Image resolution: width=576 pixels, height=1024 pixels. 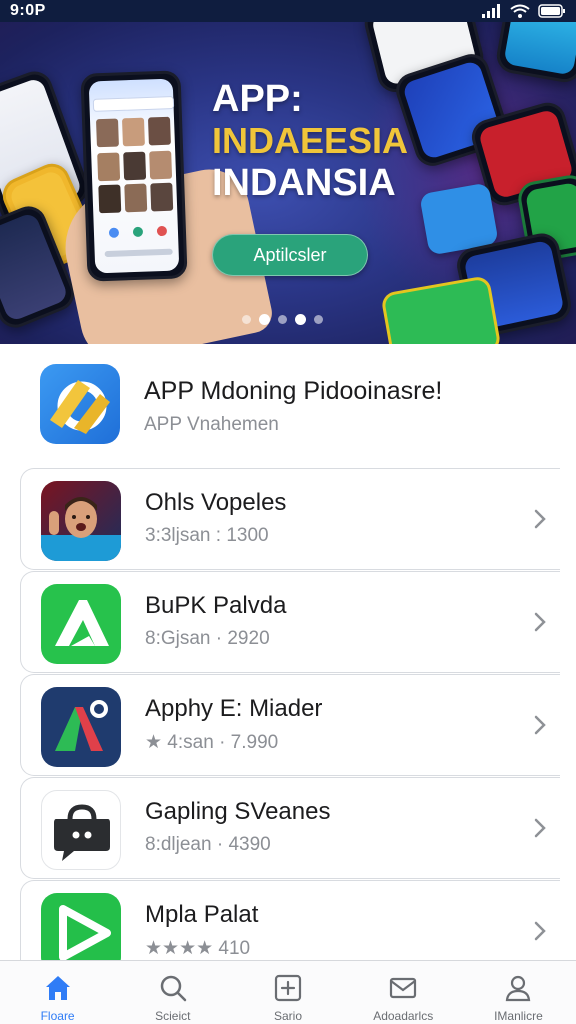 I want to click on tab-search: Scieict, so click(x=172, y=992).